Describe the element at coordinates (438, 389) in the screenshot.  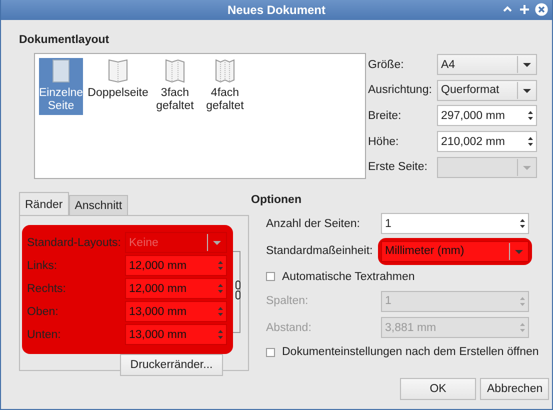
I see `dialog-button: OK` at that location.